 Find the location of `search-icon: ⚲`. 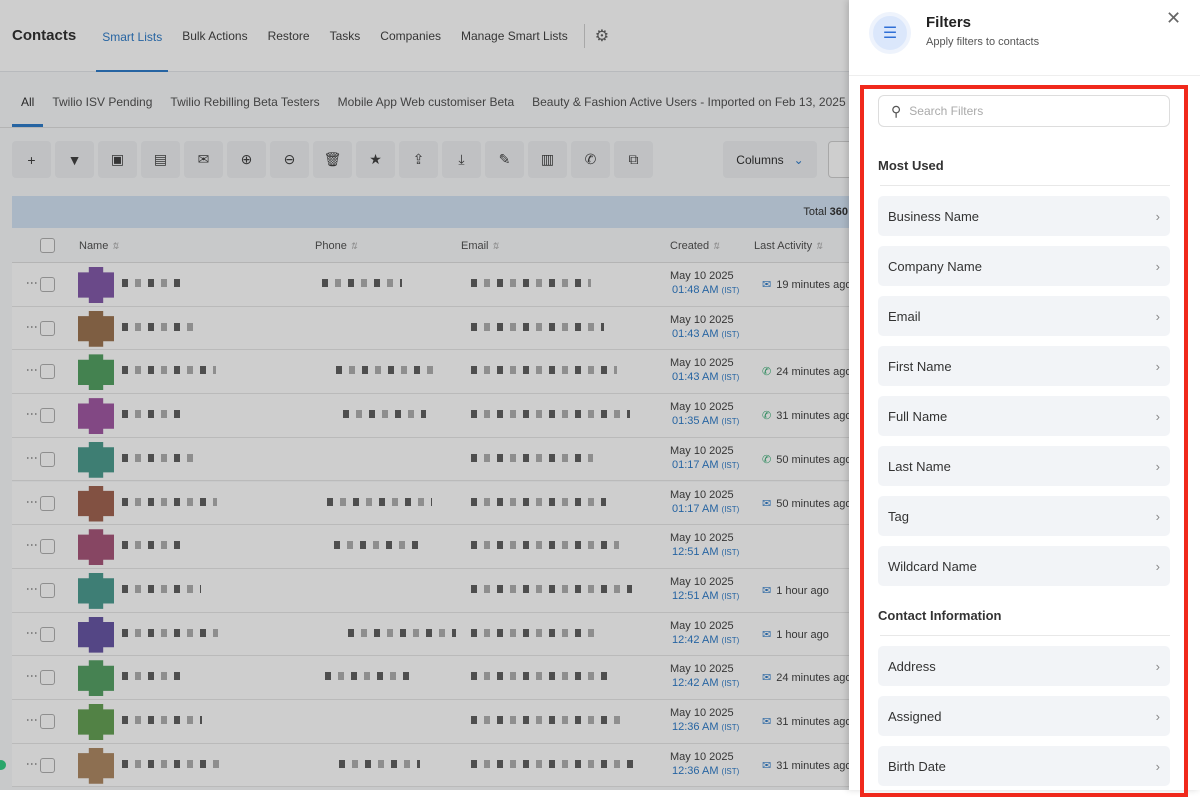

search-icon: ⚲ is located at coordinates (896, 110).